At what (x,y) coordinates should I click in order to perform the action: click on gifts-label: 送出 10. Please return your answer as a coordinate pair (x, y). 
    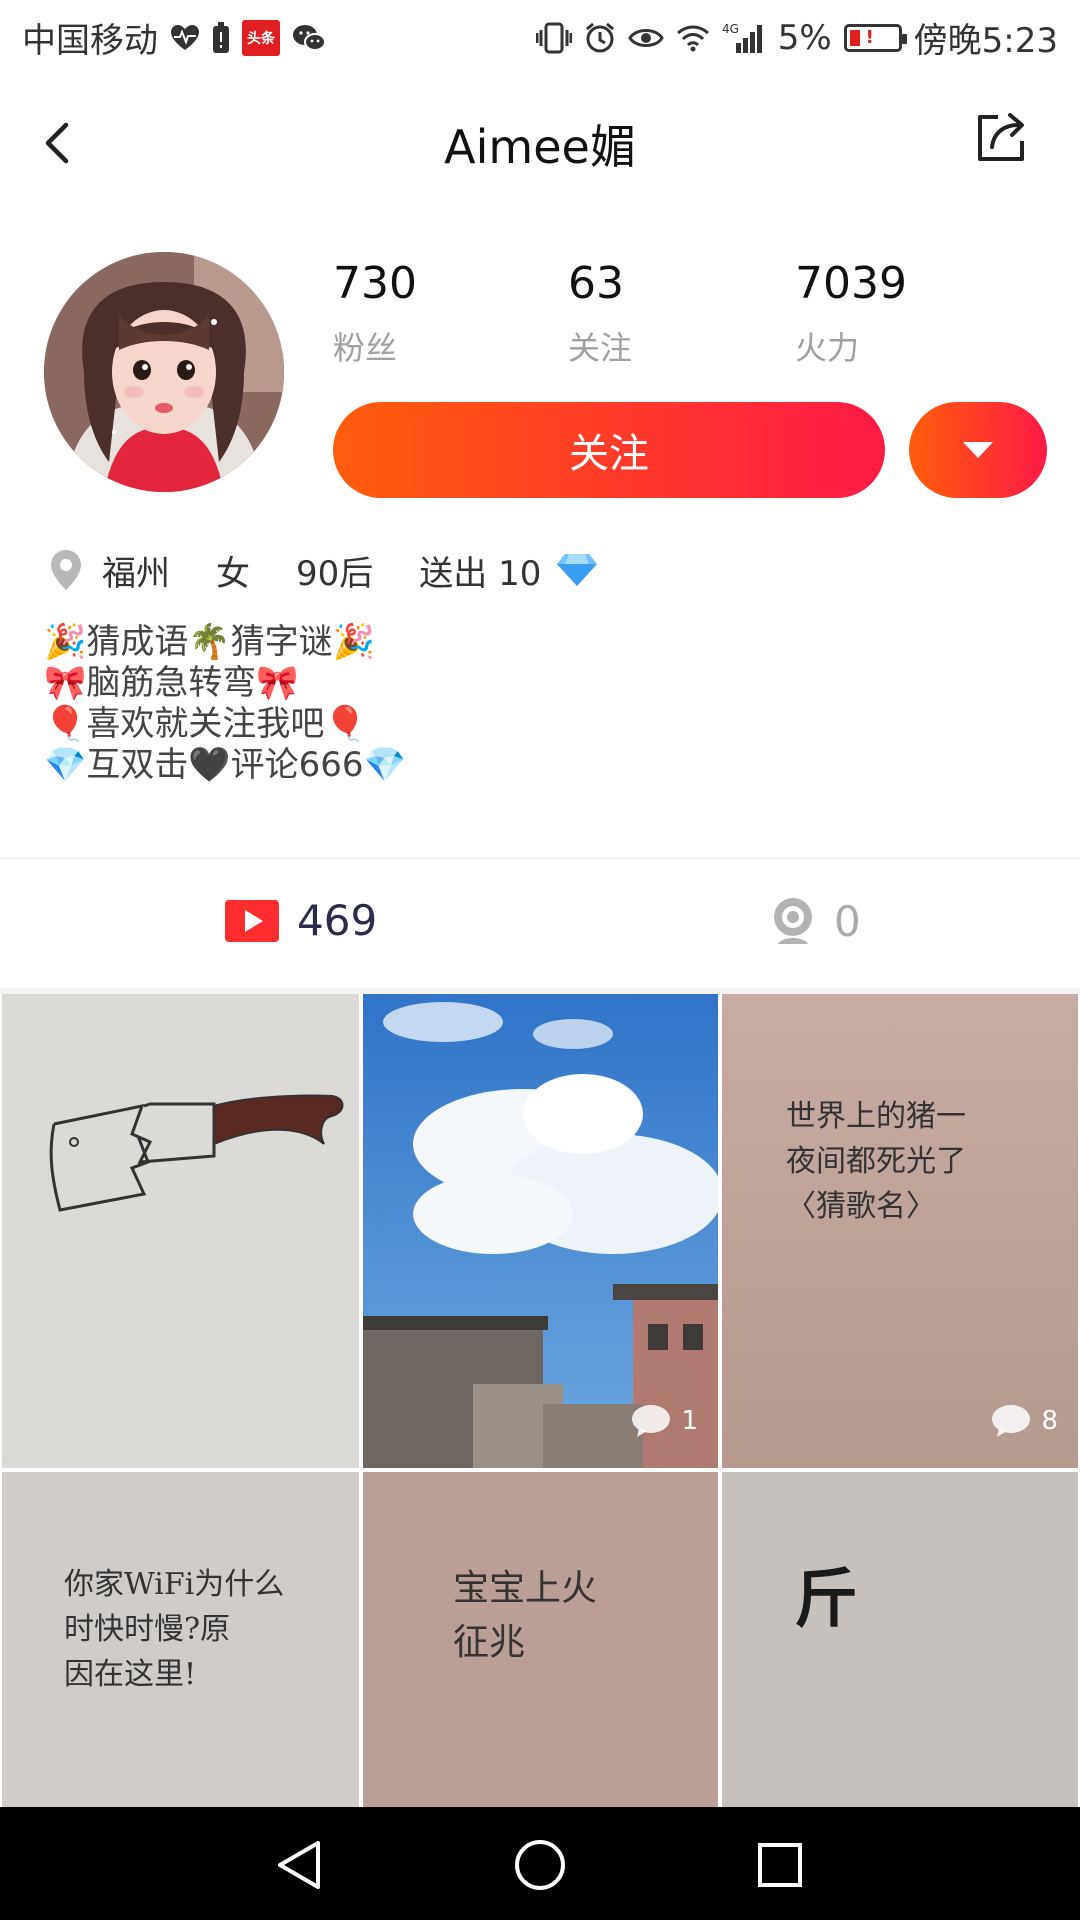
    Looking at the image, I should click on (480, 573).